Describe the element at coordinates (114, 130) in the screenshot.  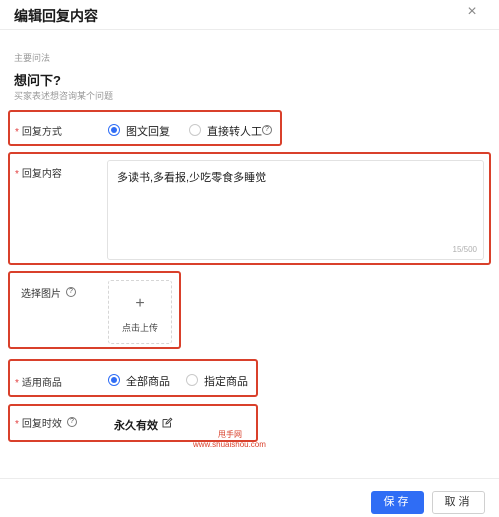
I see `radio-graphic-reply` at that location.